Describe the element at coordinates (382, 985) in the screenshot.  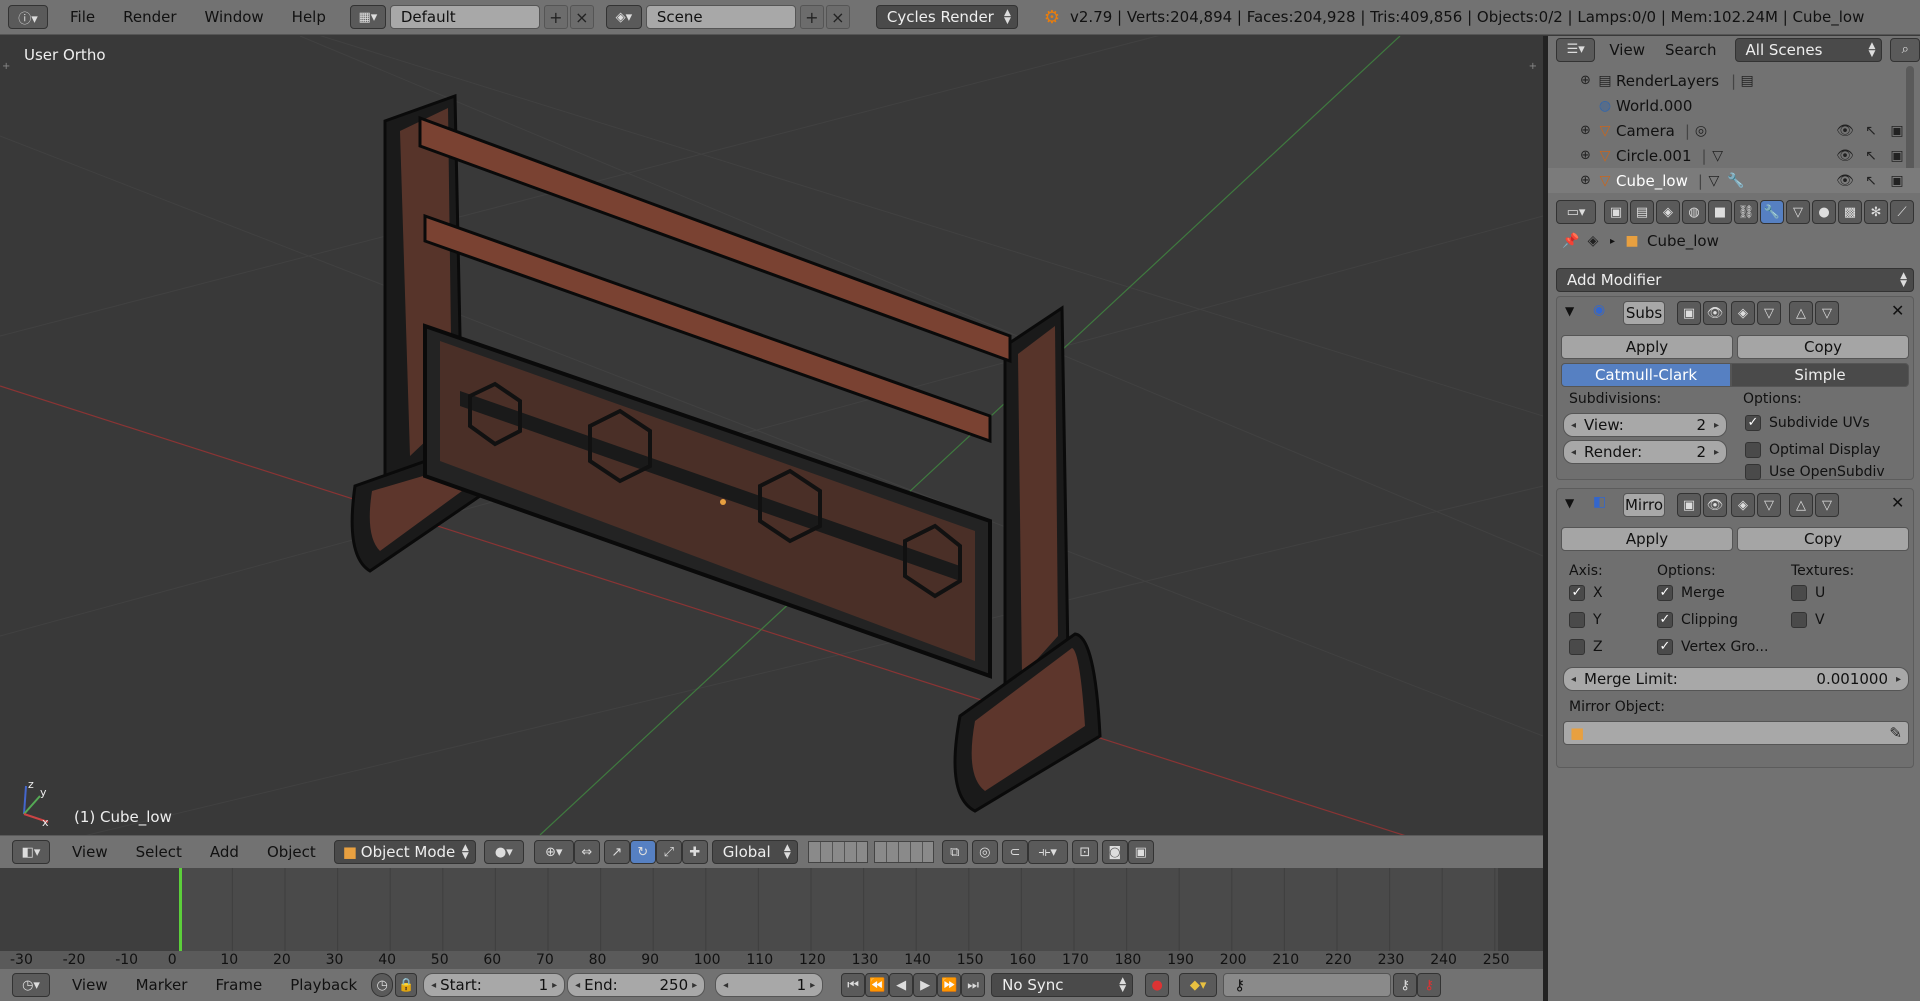
I see `preview-range-icon: ◷` at that location.